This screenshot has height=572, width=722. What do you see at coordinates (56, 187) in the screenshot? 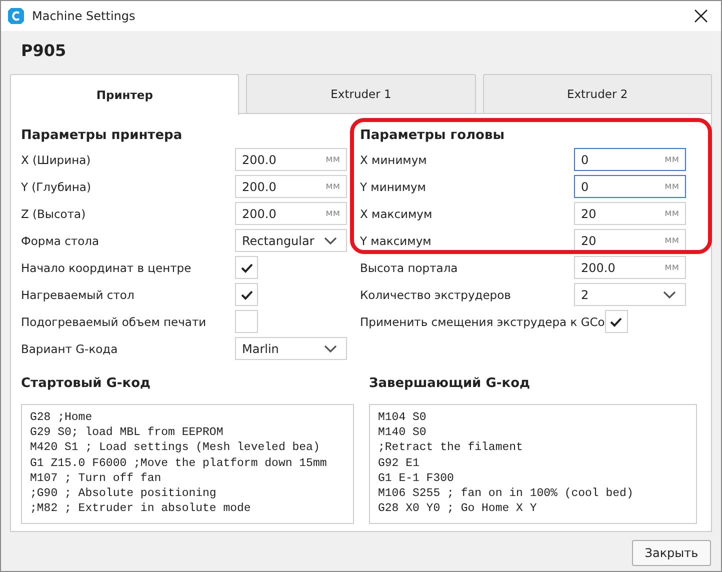
I see `setting-label: Y (Глубина)` at bounding box center [56, 187].